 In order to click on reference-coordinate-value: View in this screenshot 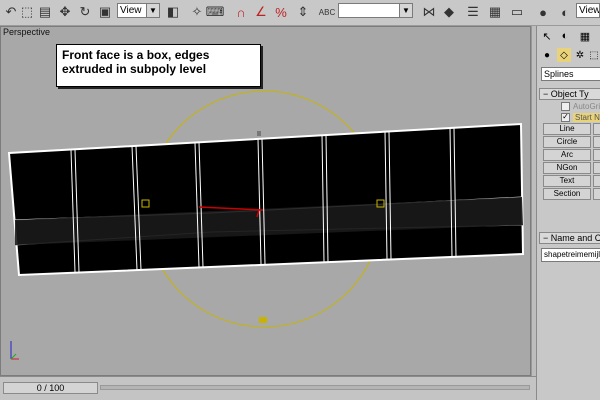, I will do `click(131, 10)`.